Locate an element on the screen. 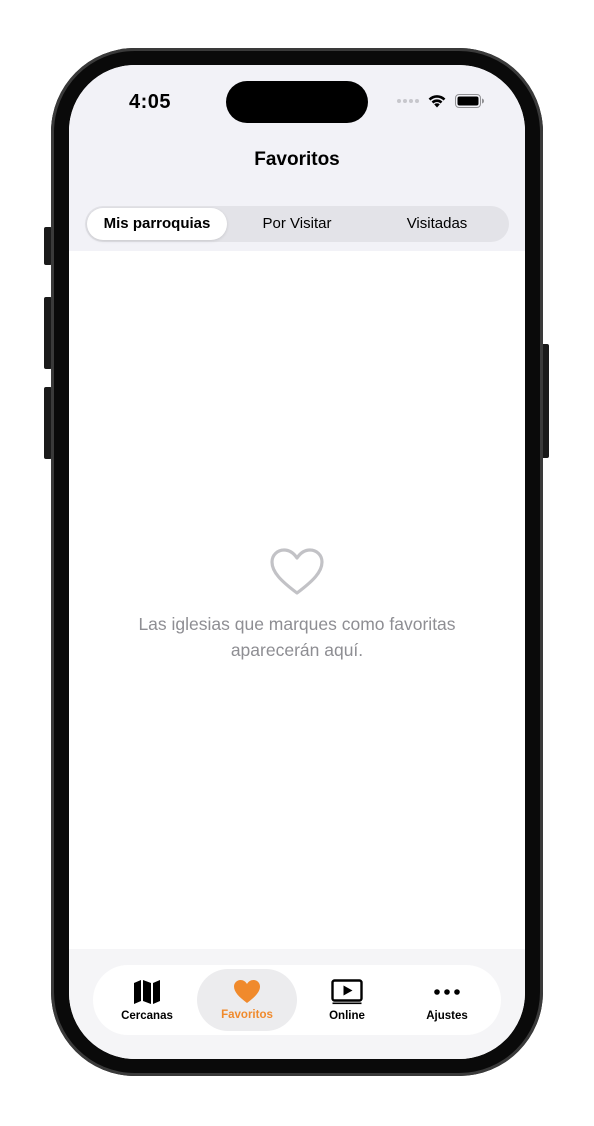  page-title: Favoritos is located at coordinates (297, 159).